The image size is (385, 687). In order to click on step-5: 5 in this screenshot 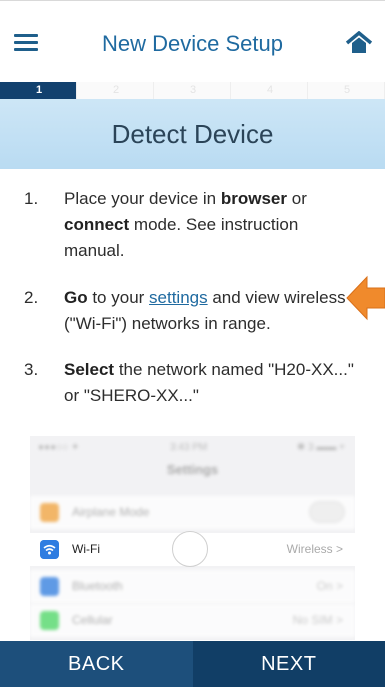, I will do `click(346, 90)`.